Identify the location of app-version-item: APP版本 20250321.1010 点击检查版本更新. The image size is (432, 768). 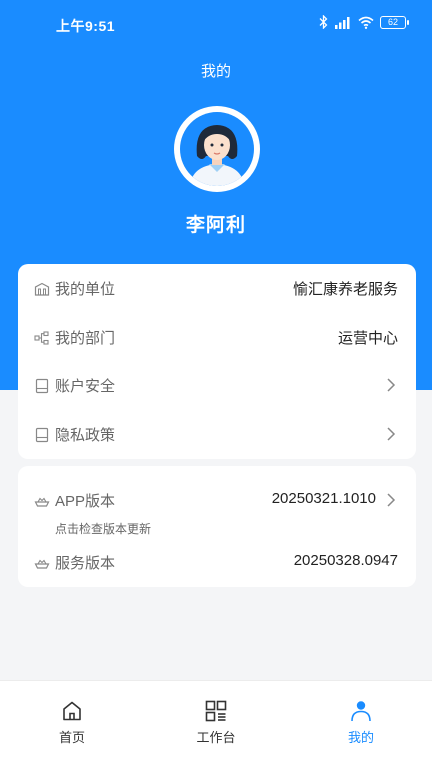
(217, 506).